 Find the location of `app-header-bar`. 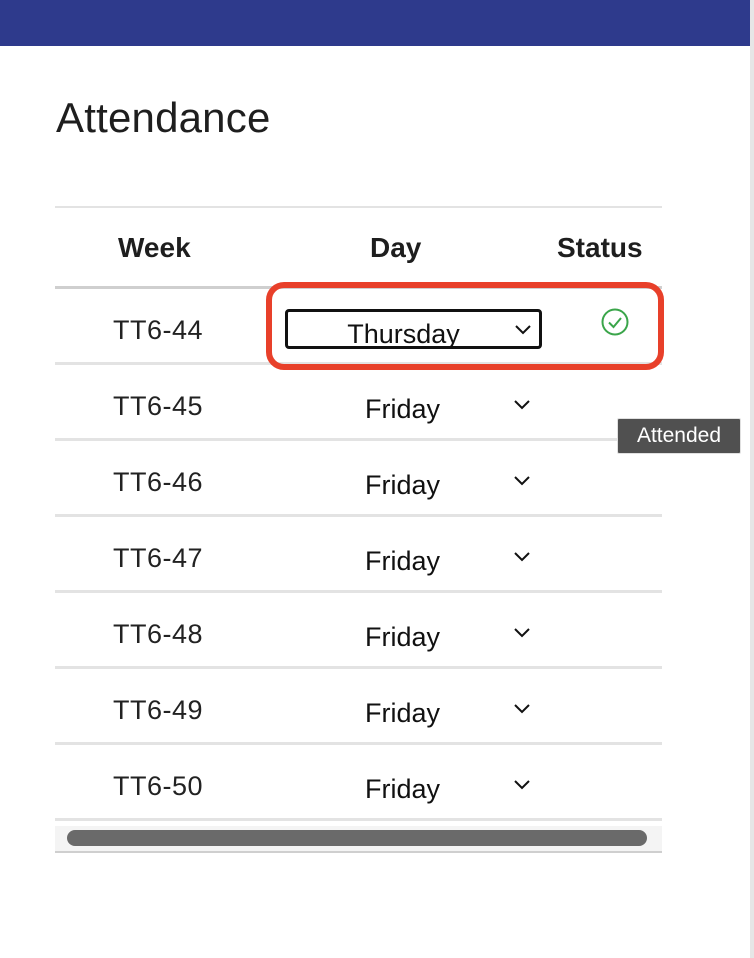

app-header-bar is located at coordinates (375, 23).